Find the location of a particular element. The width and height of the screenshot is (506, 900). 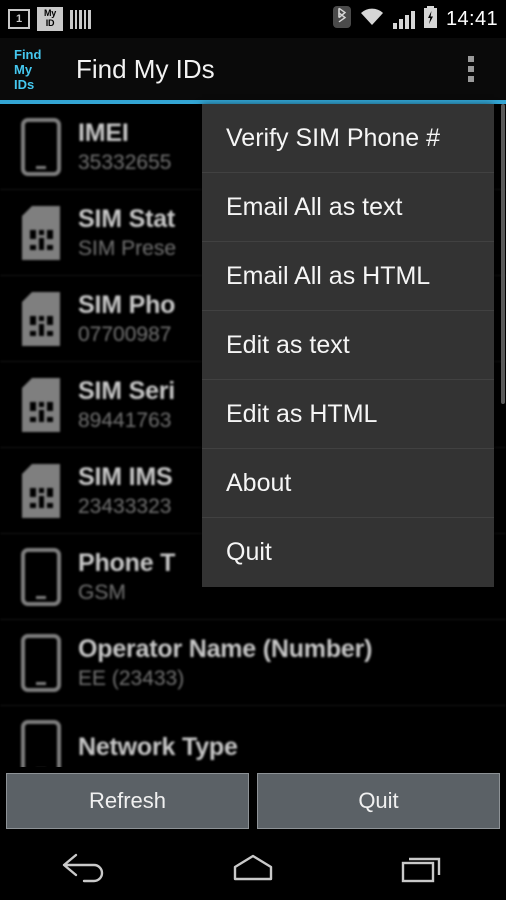

recents-icon is located at coordinates (422, 867).